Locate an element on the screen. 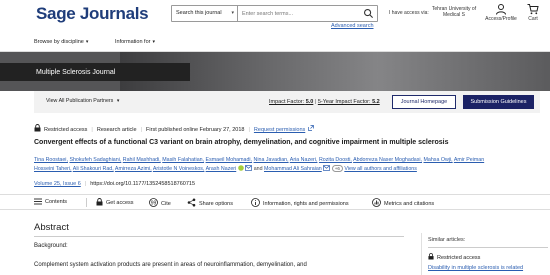 Image resolution: width=550 pixels, height=275 pixels. impact-factor-value: 5.0 is located at coordinates (309, 102).